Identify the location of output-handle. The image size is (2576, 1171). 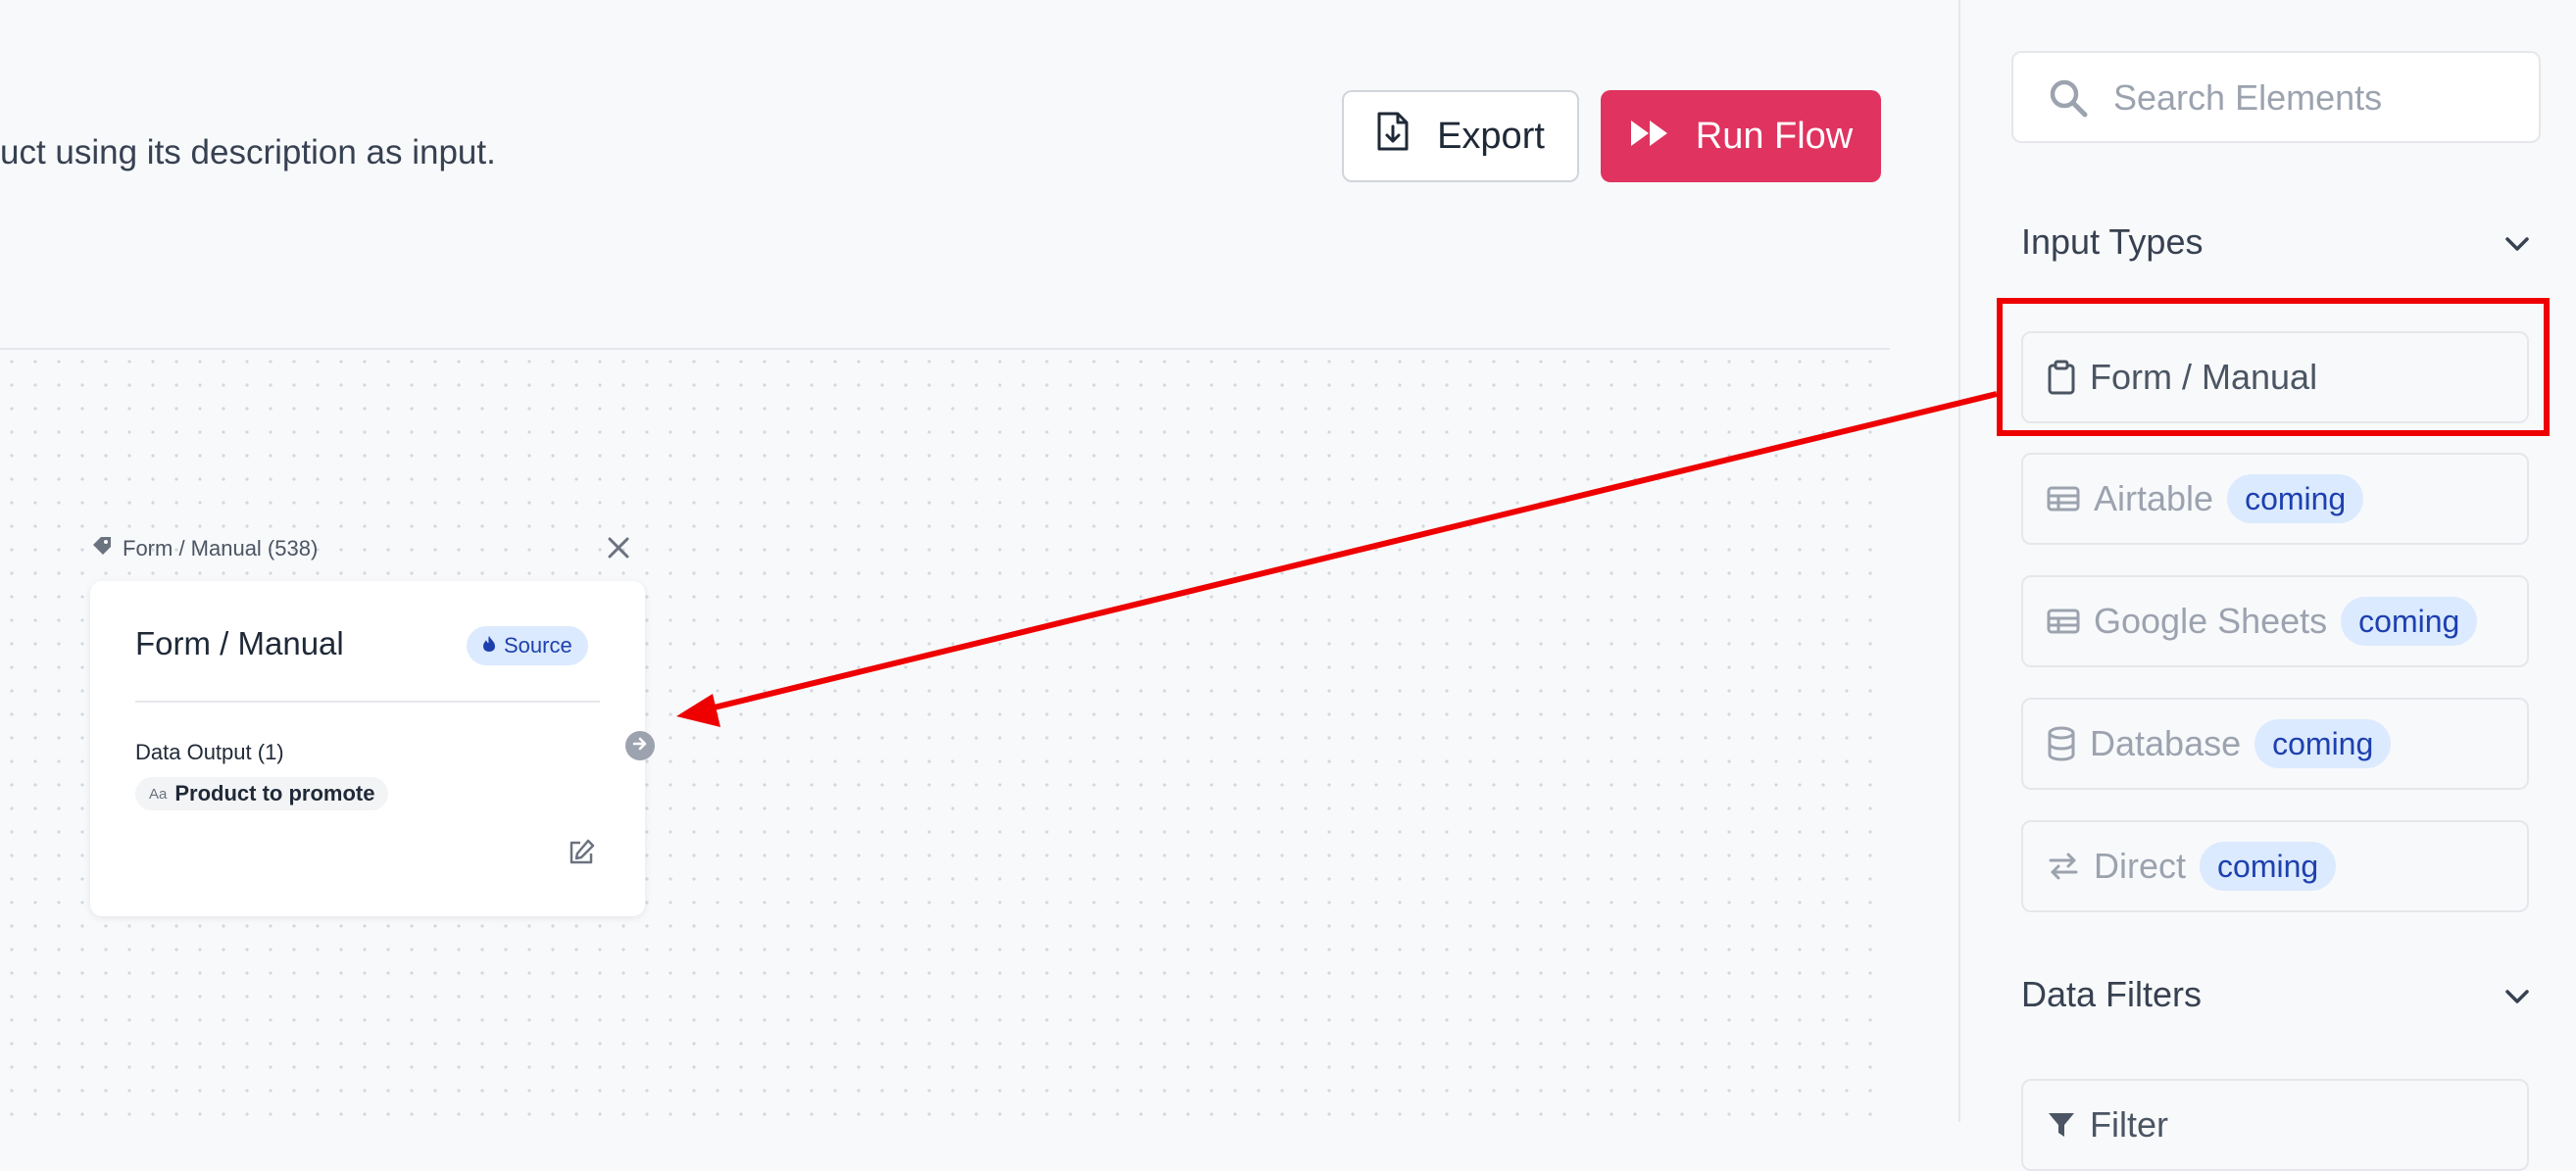
(640, 746).